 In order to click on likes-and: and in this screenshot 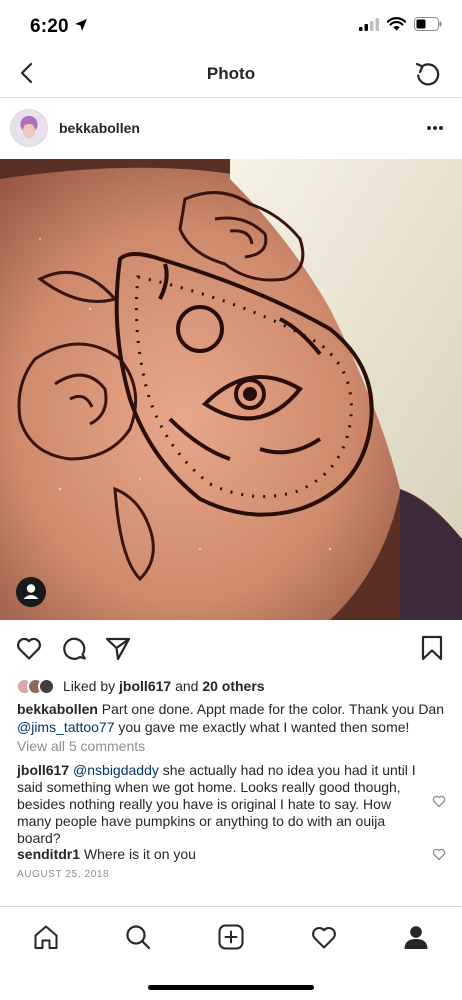, I will do `click(187, 686)`.